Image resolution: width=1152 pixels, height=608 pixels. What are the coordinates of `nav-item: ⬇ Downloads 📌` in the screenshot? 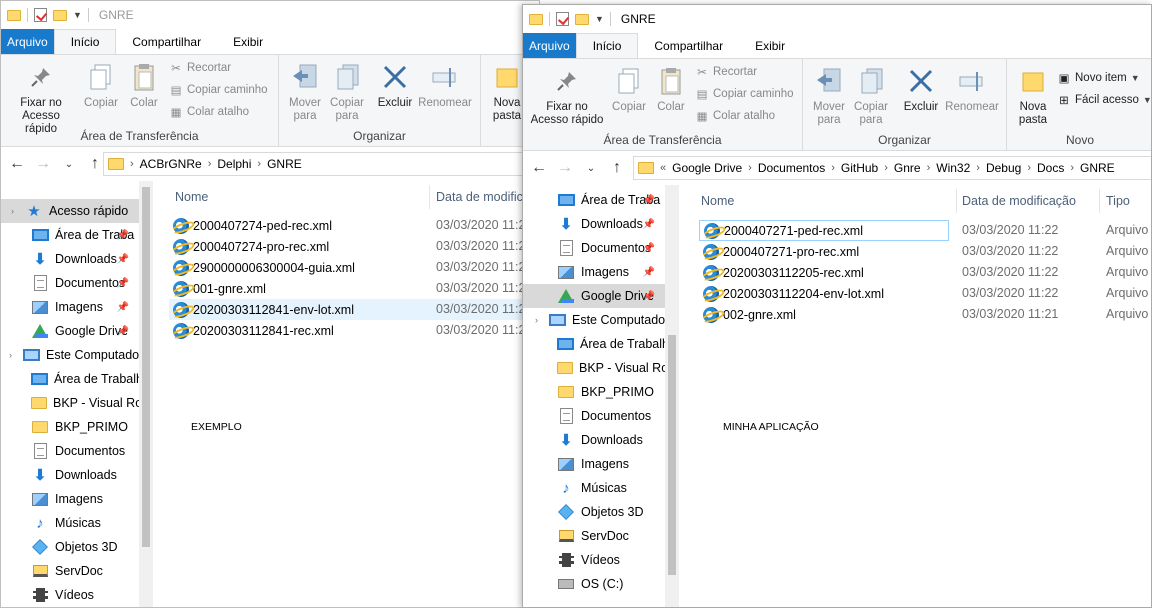 It's located at (594, 224).